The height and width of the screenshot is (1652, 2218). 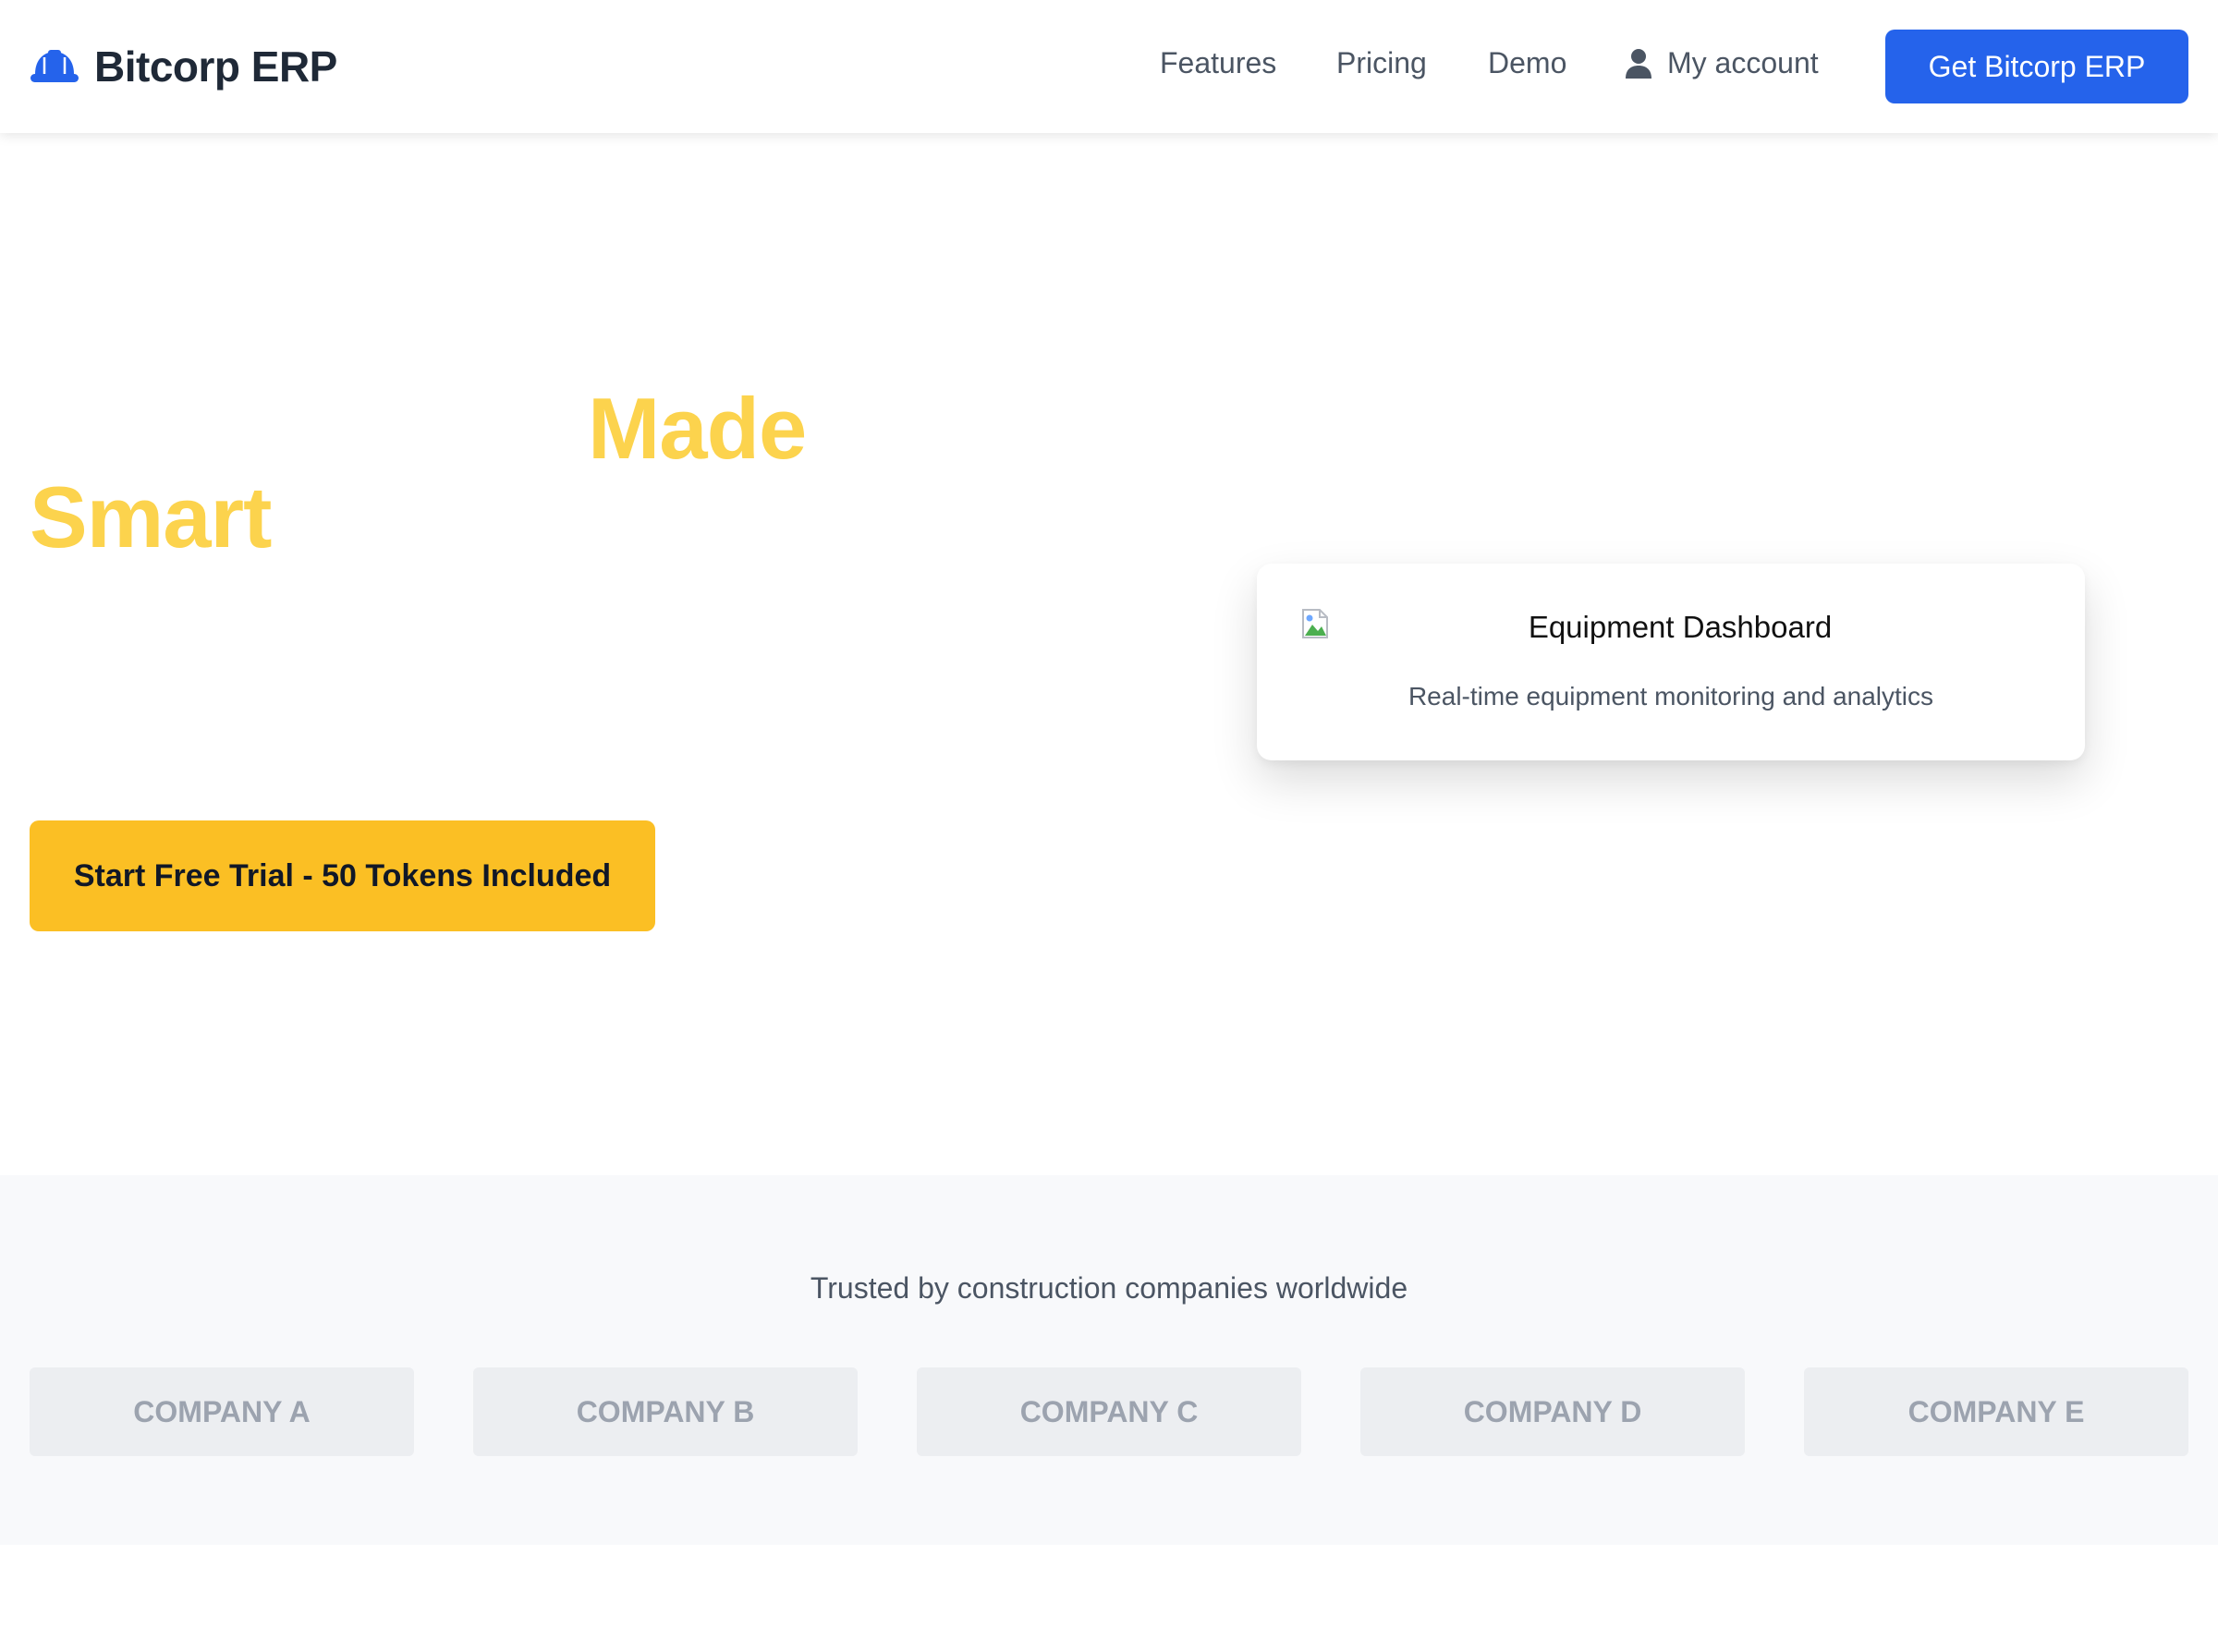 I want to click on company-logo-d: COMPANY D, so click(x=1552, y=1411).